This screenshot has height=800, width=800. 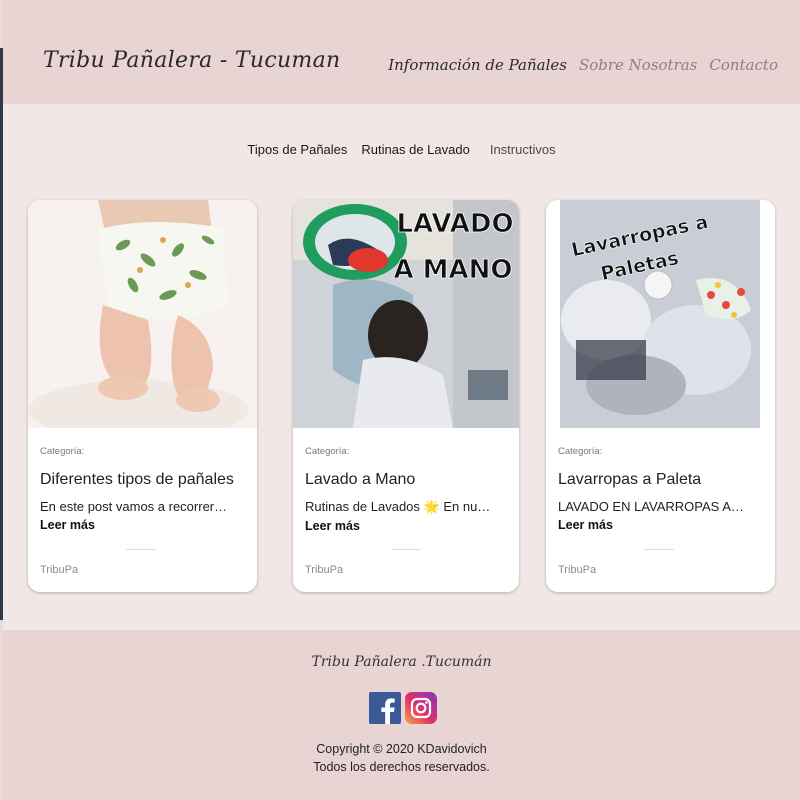 I want to click on instagram-icon, so click(x=421, y=708).